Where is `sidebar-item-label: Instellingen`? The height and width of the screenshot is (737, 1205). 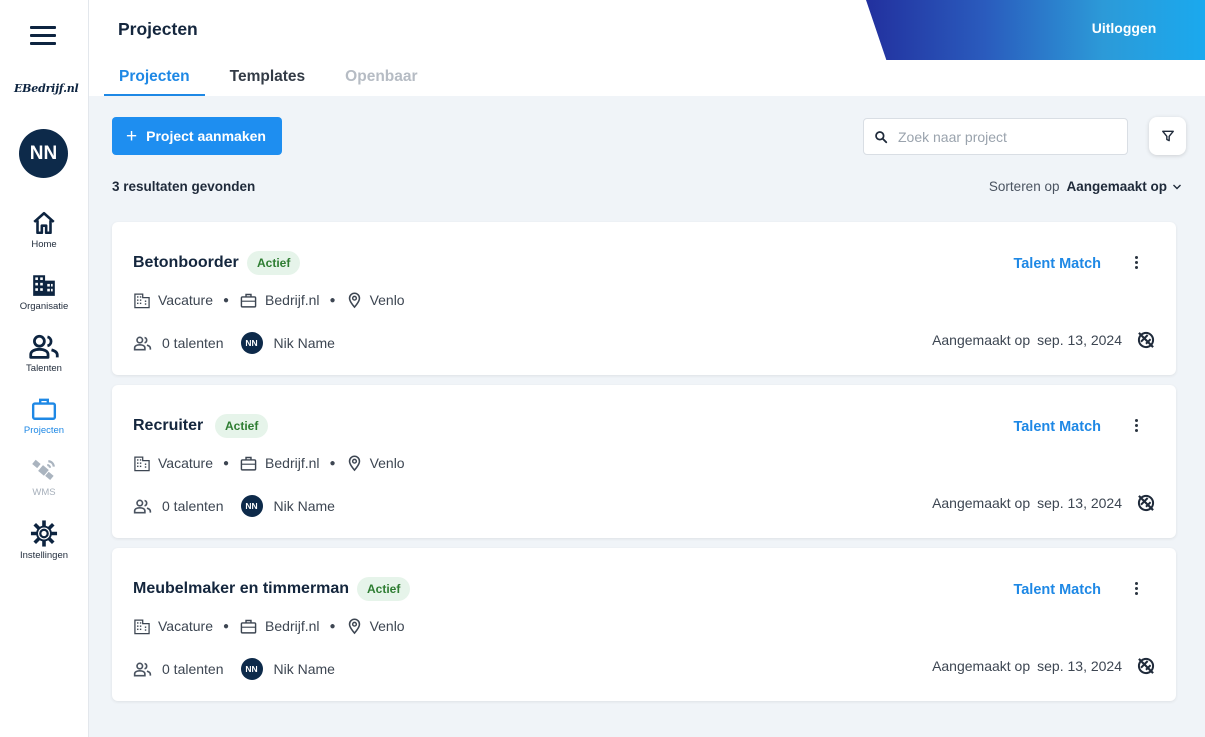 sidebar-item-label: Instellingen is located at coordinates (44, 555).